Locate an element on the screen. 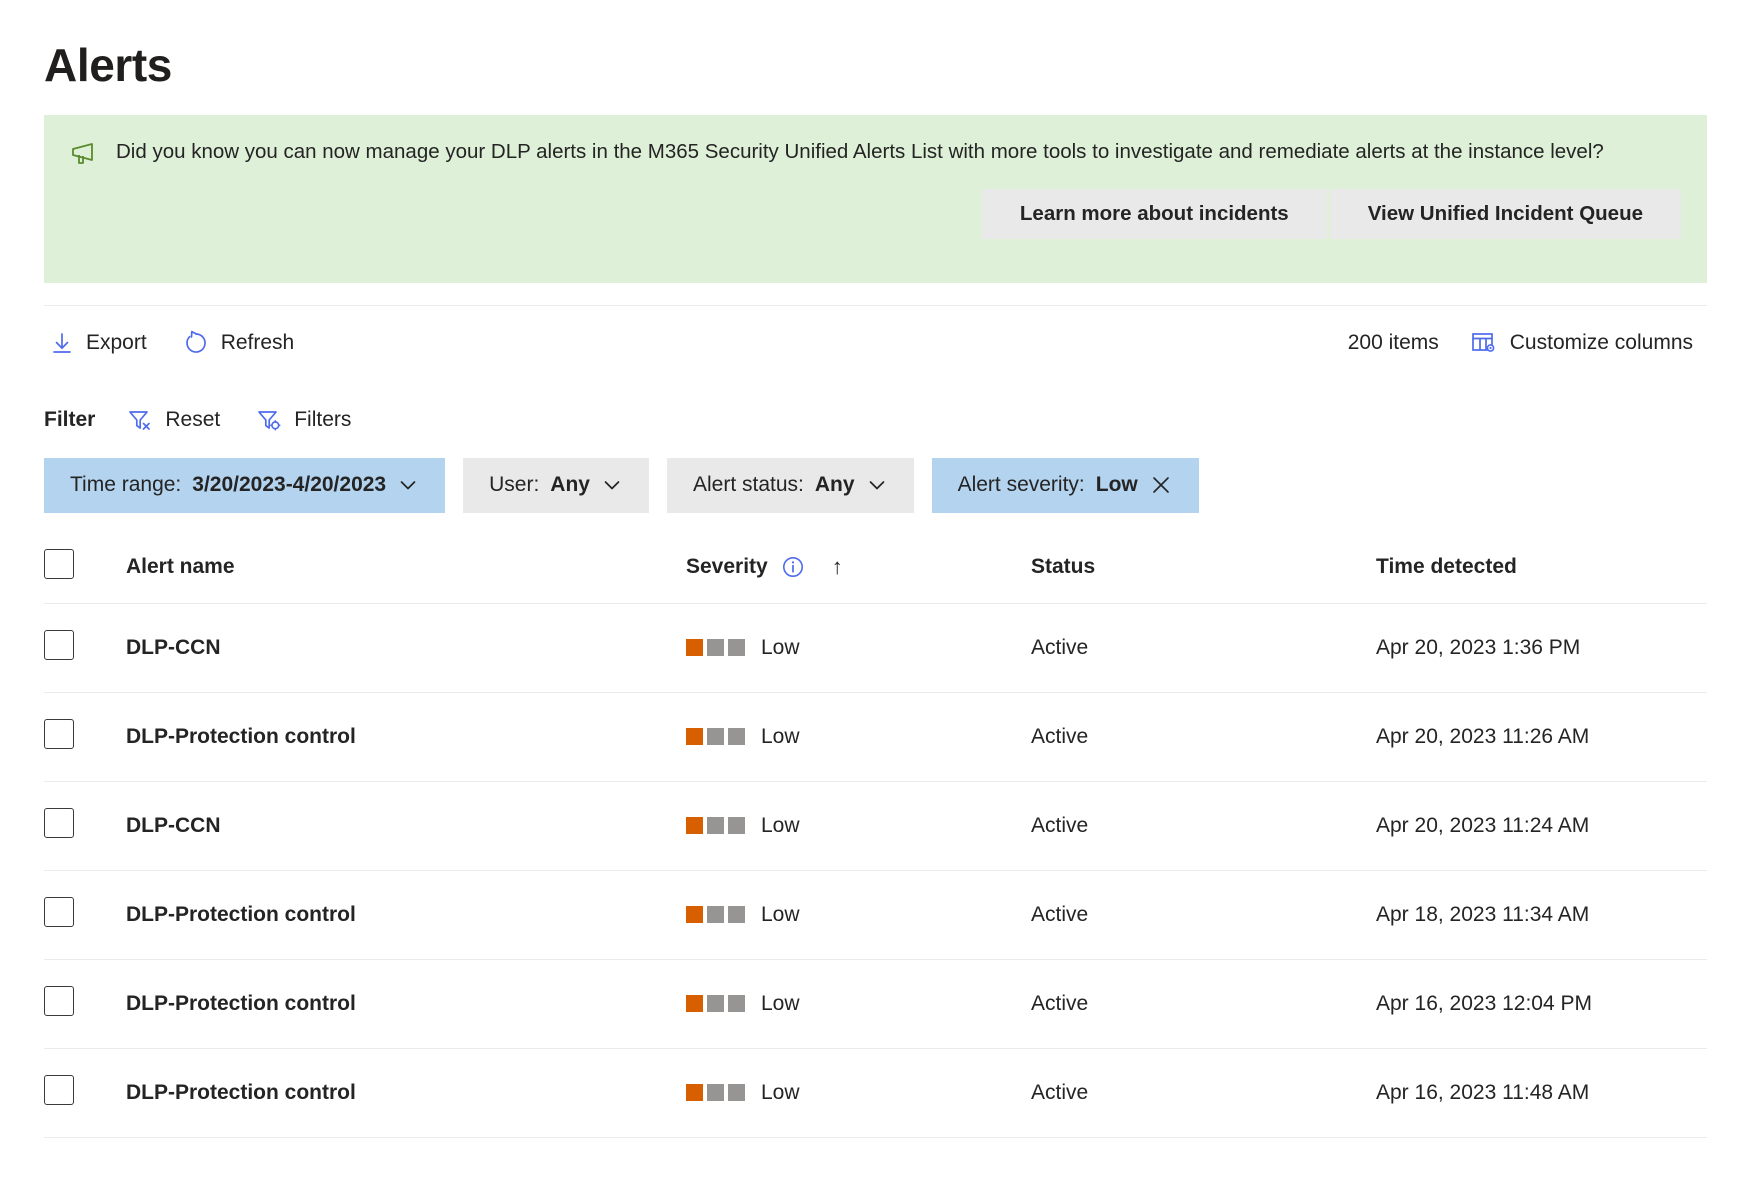 Image resolution: width=1751 pixels, height=1200 pixels. cell-time-detected: Apr 20, 2023 11:24 AM is located at coordinates (1541, 826).